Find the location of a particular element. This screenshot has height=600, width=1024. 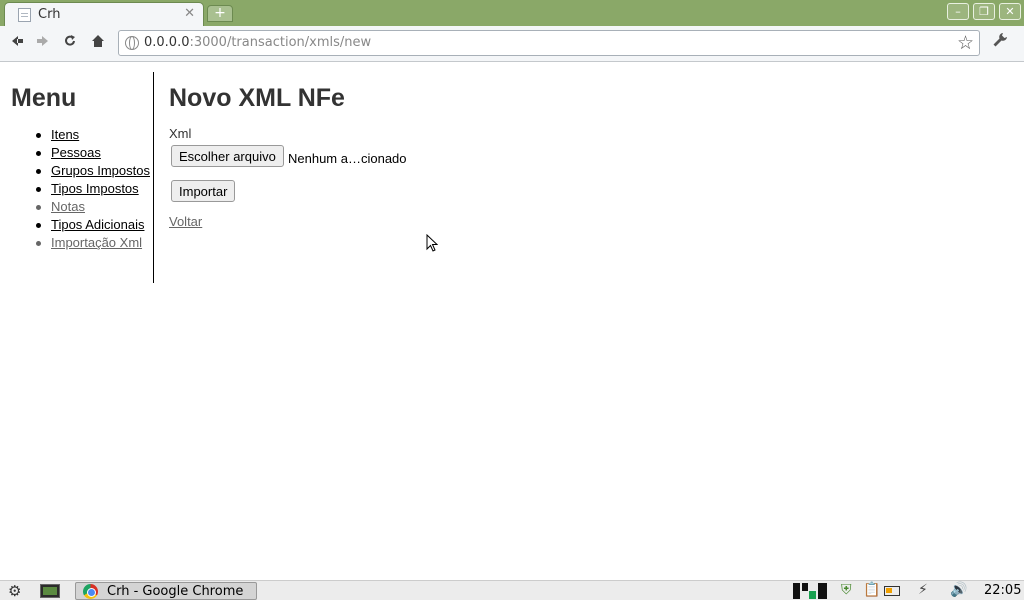

clock: 22:05 is located at coordinates (1003, 590).